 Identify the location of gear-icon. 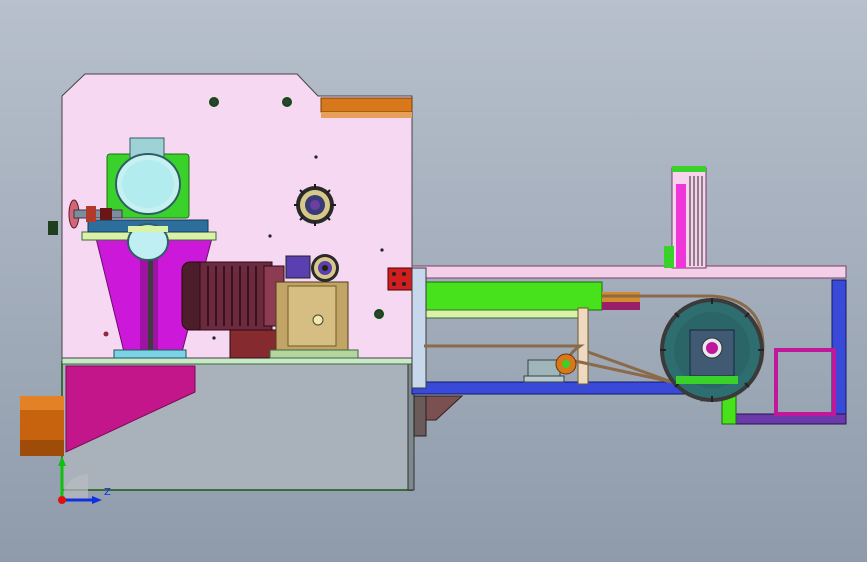
(315, 205).